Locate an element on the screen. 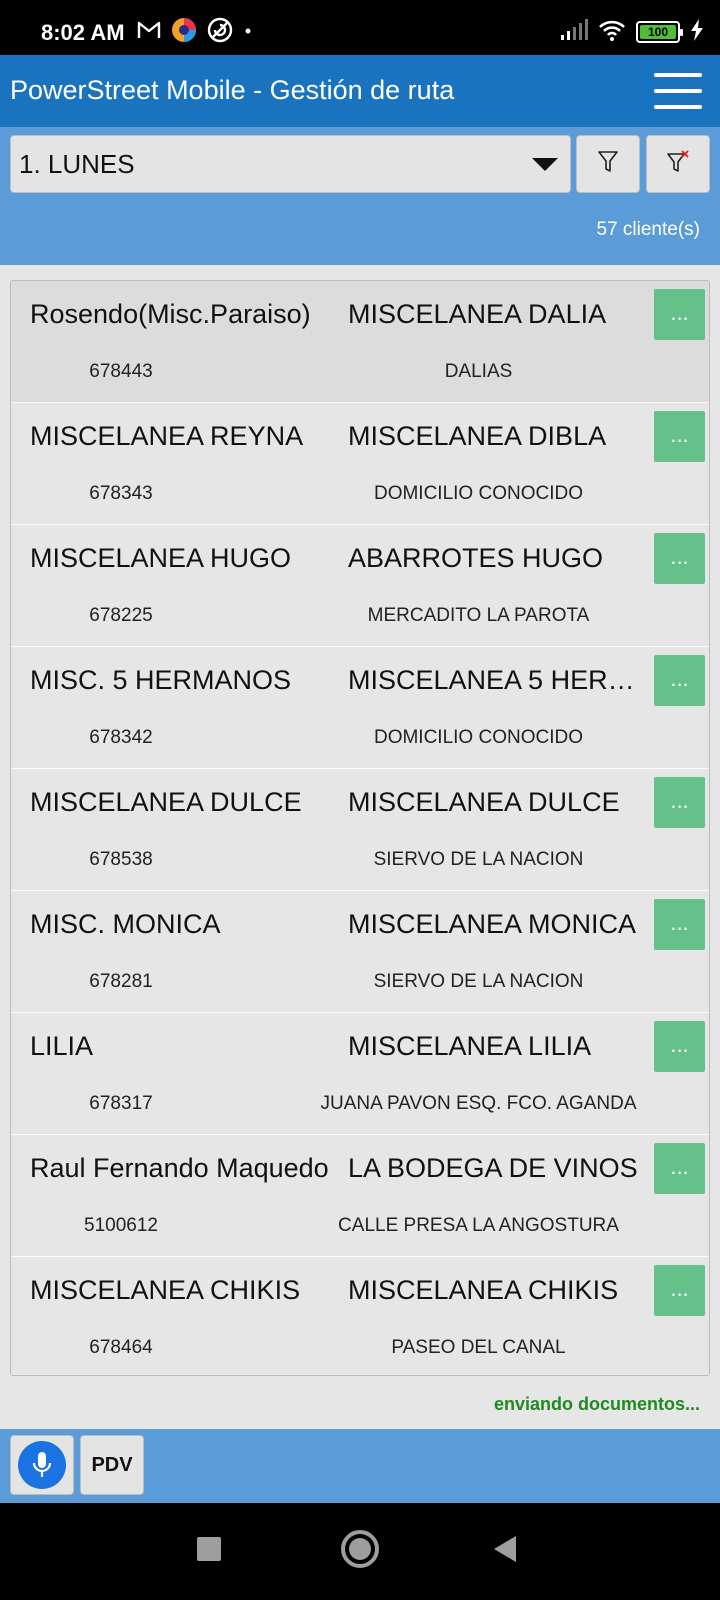  status-system-icons: 100 is located at coordinates (632, 32).